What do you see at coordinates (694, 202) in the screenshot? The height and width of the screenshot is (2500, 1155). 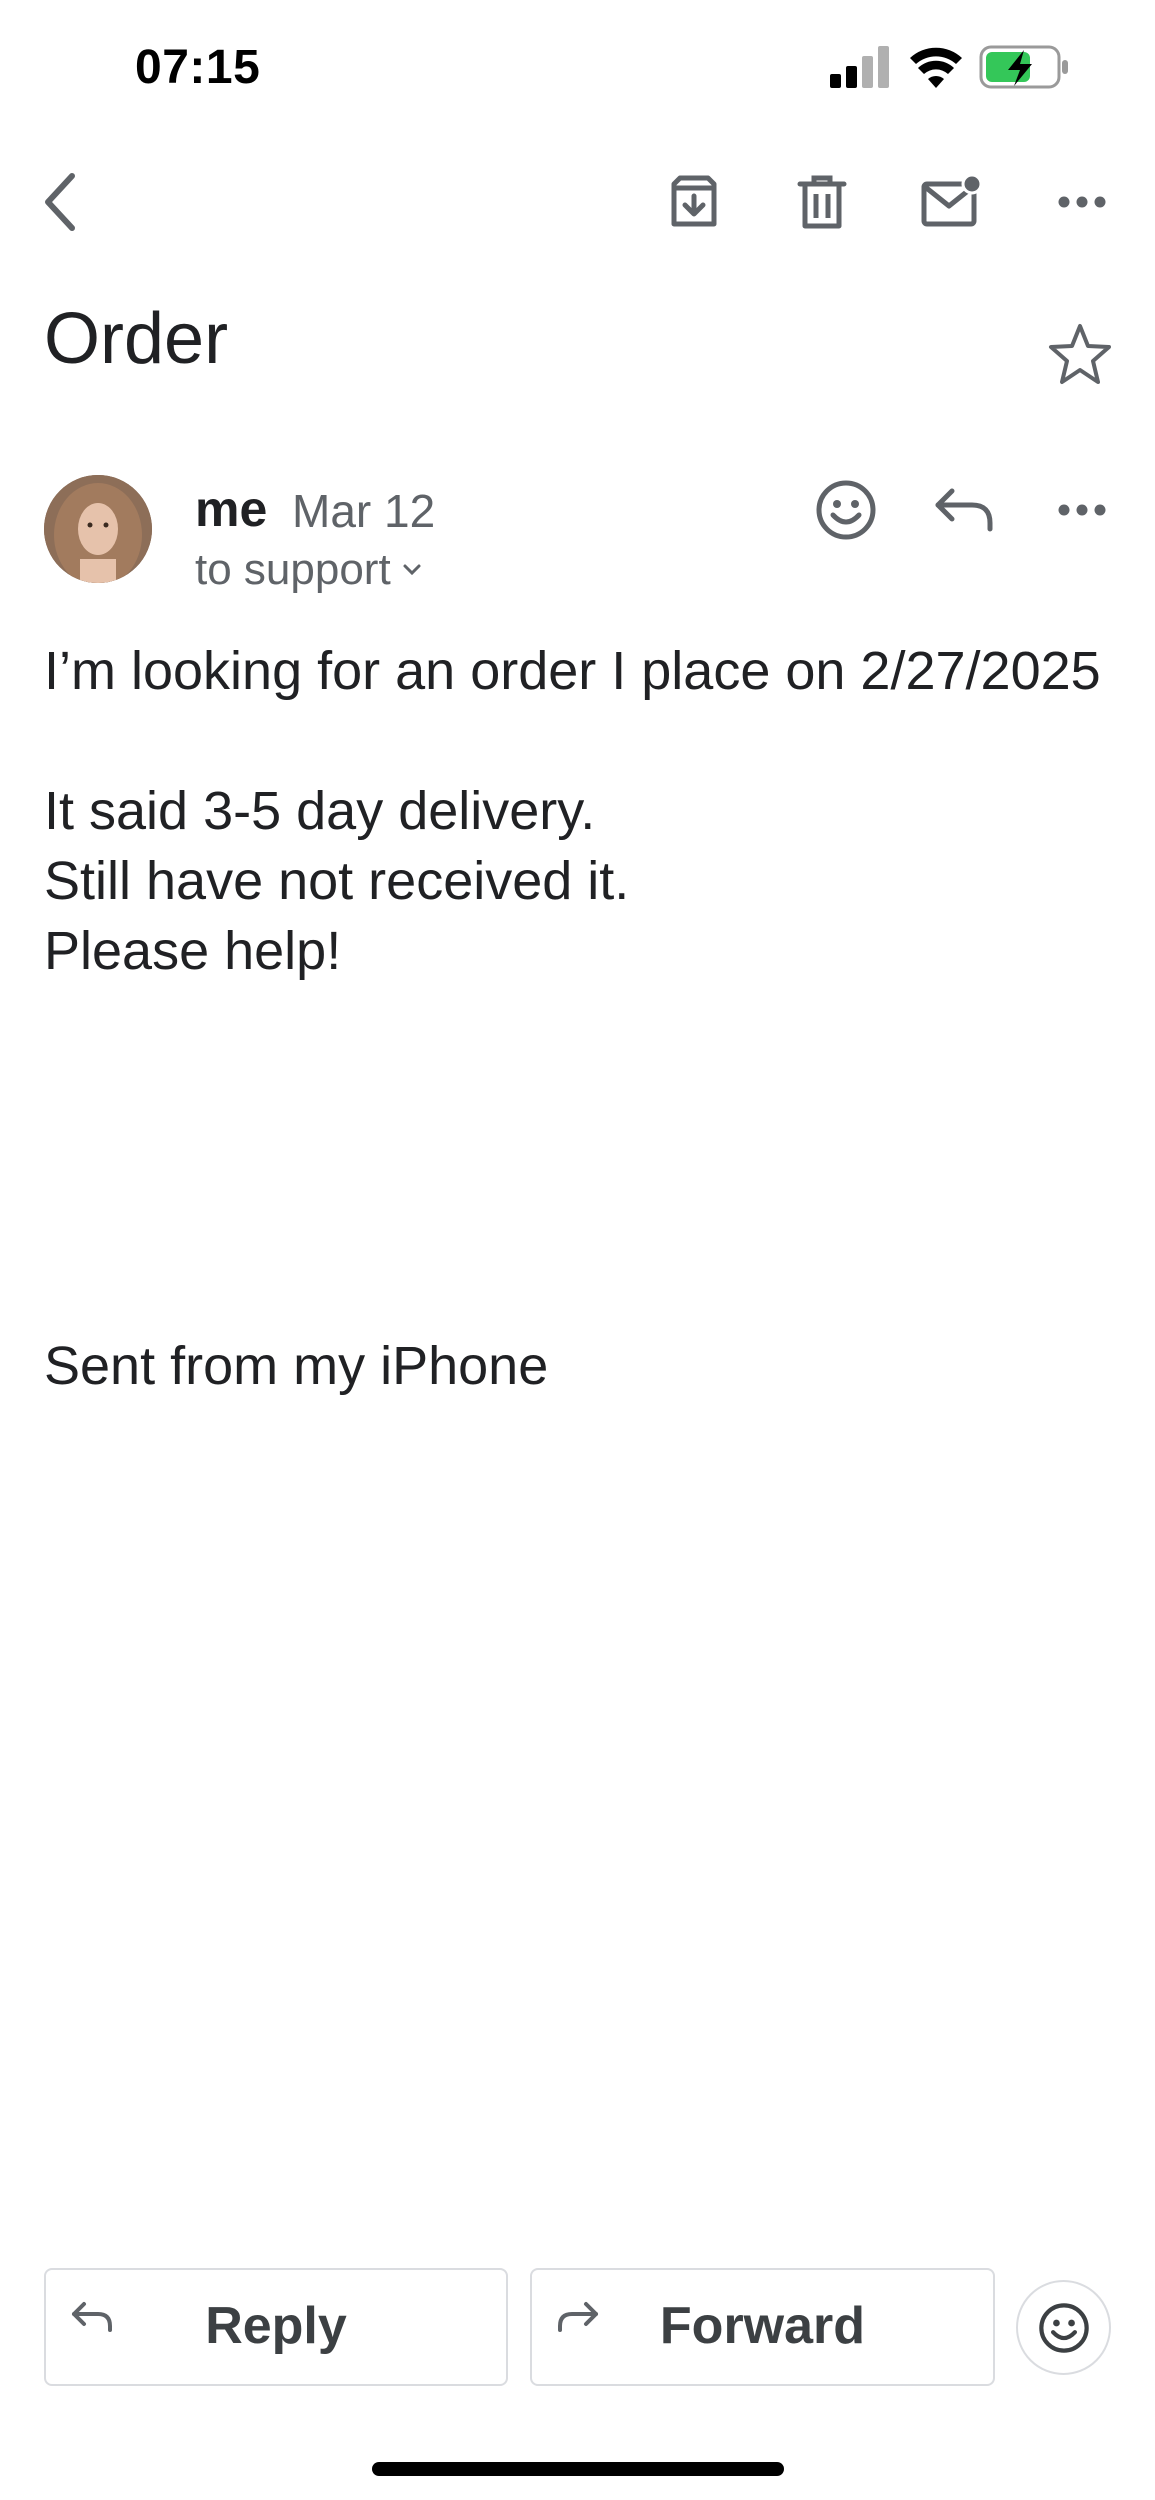 I see `archive-icon` at bounding box center [694, 202].